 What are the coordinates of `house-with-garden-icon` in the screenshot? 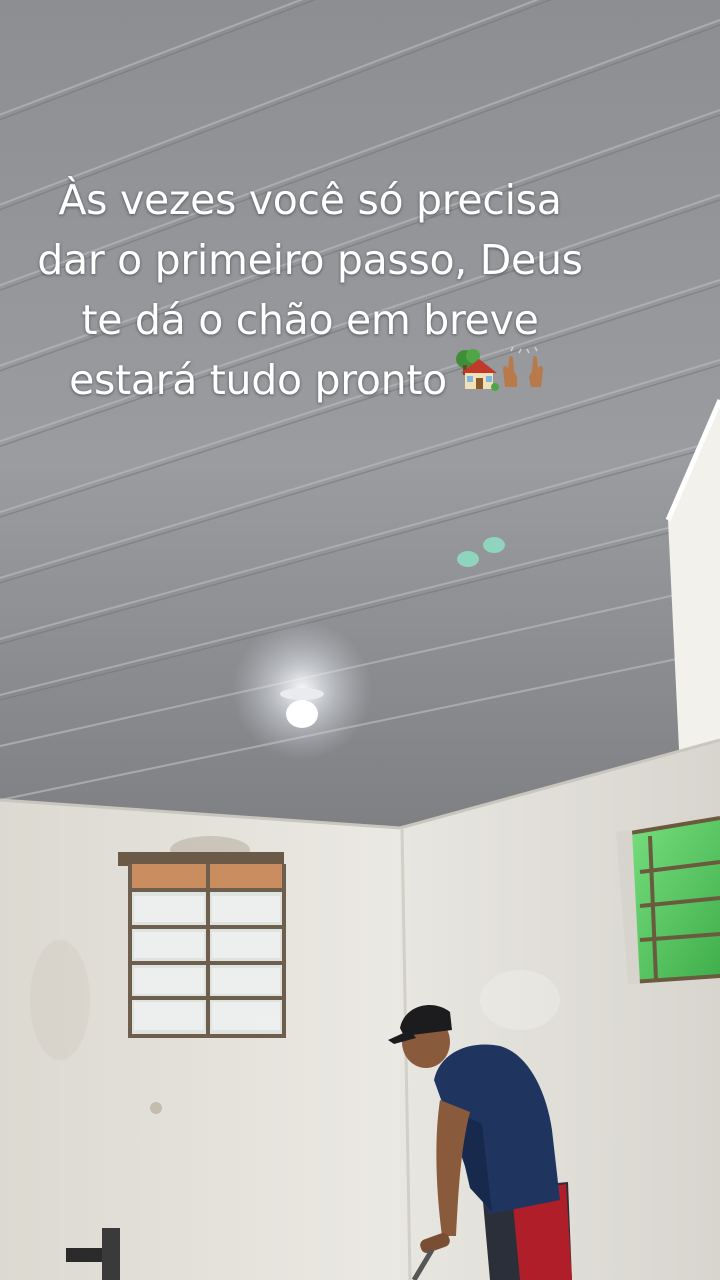 It's located at (477, 370).